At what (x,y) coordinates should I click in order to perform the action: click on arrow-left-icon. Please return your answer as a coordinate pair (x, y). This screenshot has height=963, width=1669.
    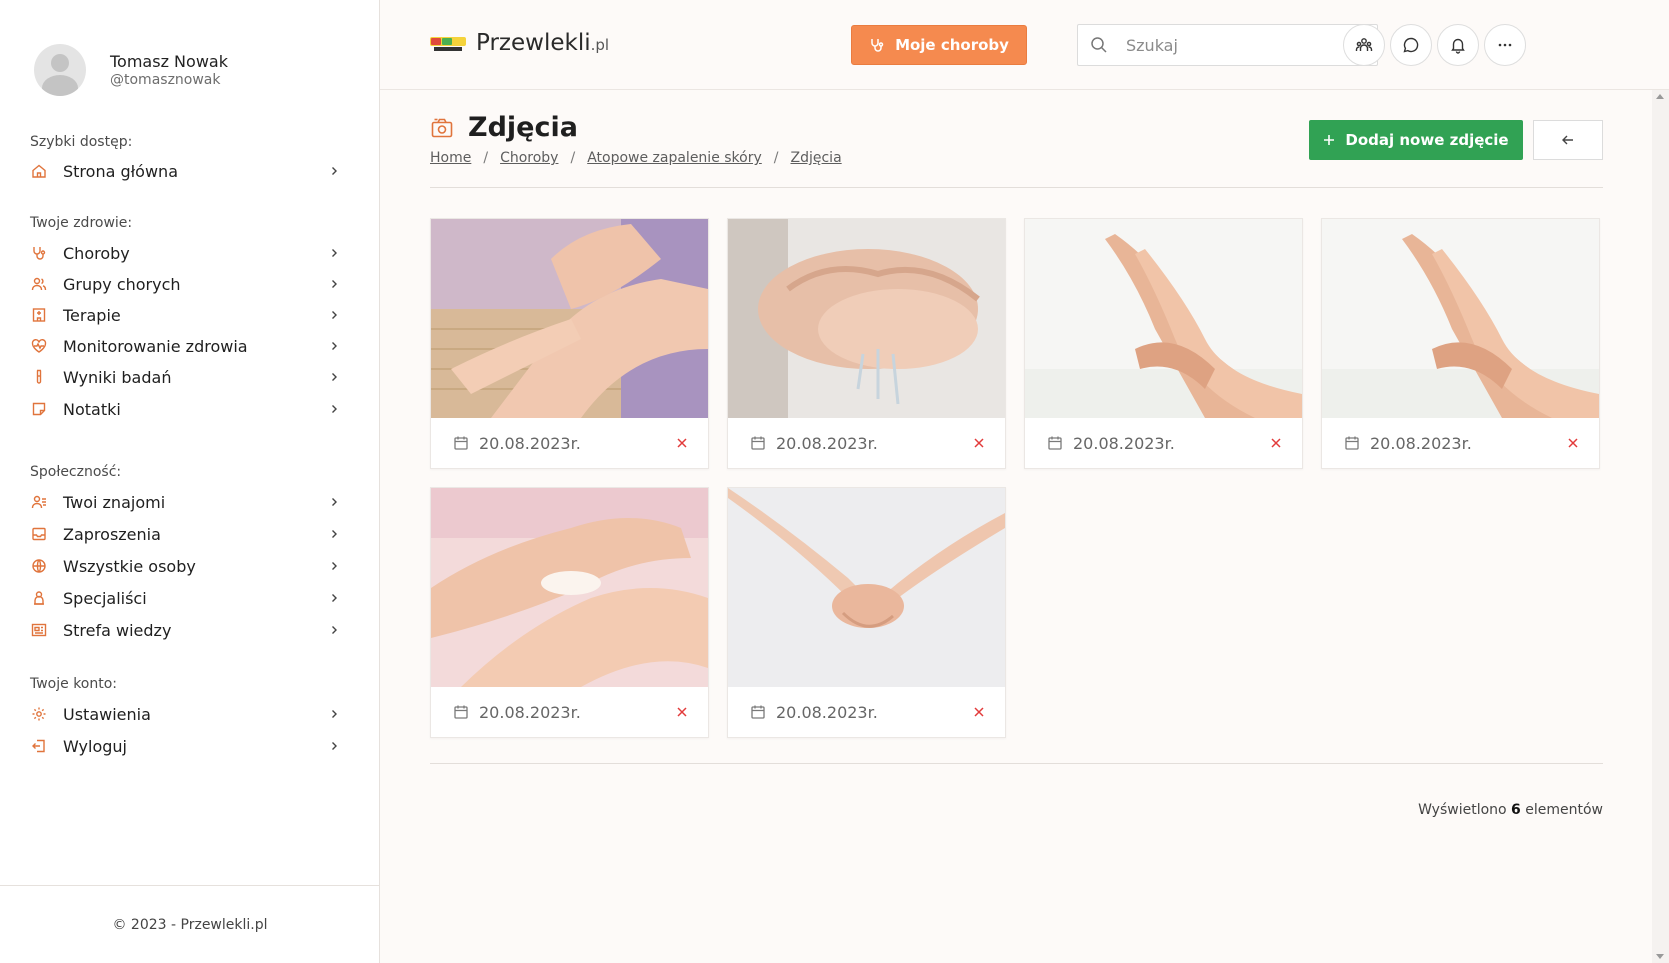
    Looking at the image, I should click on (1567, 140).